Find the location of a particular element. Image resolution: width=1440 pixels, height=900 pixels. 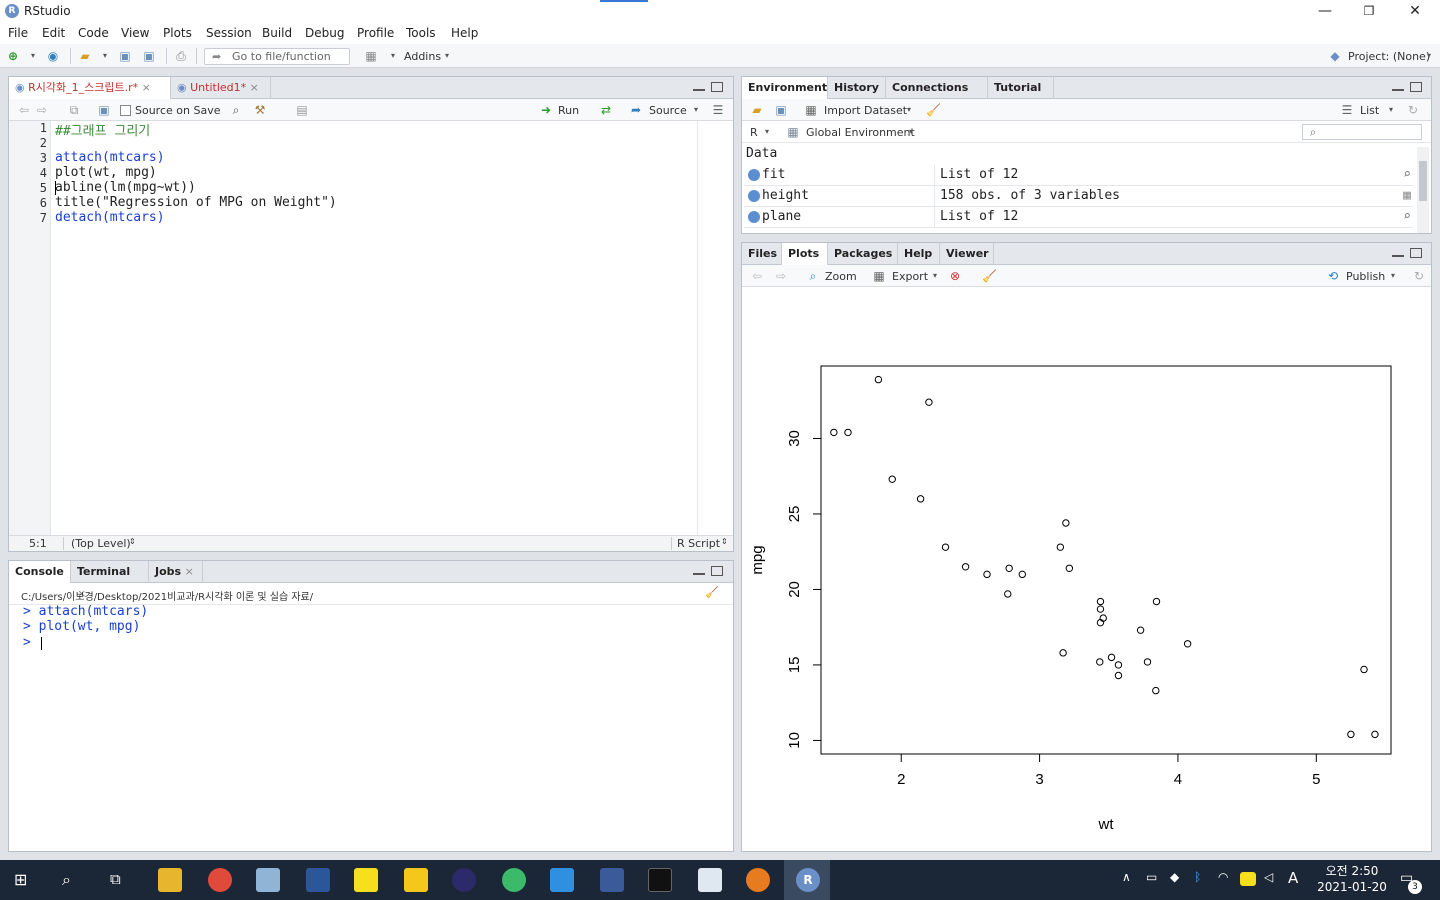

file-type-selector: R Script is located at coordinates (698, 543).